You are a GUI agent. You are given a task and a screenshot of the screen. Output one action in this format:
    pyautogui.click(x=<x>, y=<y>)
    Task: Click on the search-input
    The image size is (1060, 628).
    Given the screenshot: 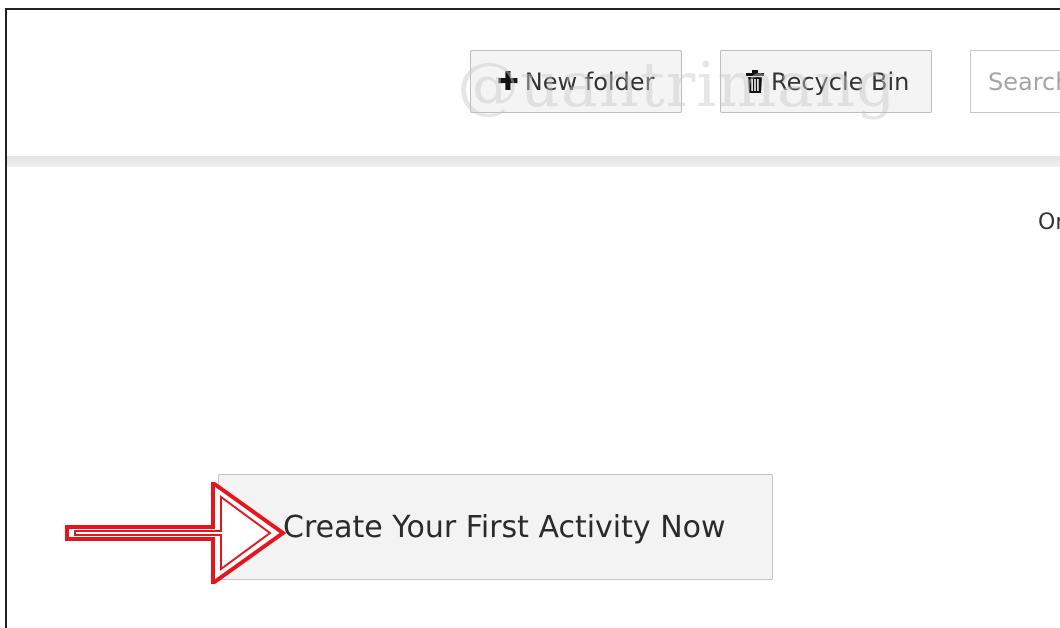 What is the action you would take?
    pyautogui.click(x=1015, y=81)
    